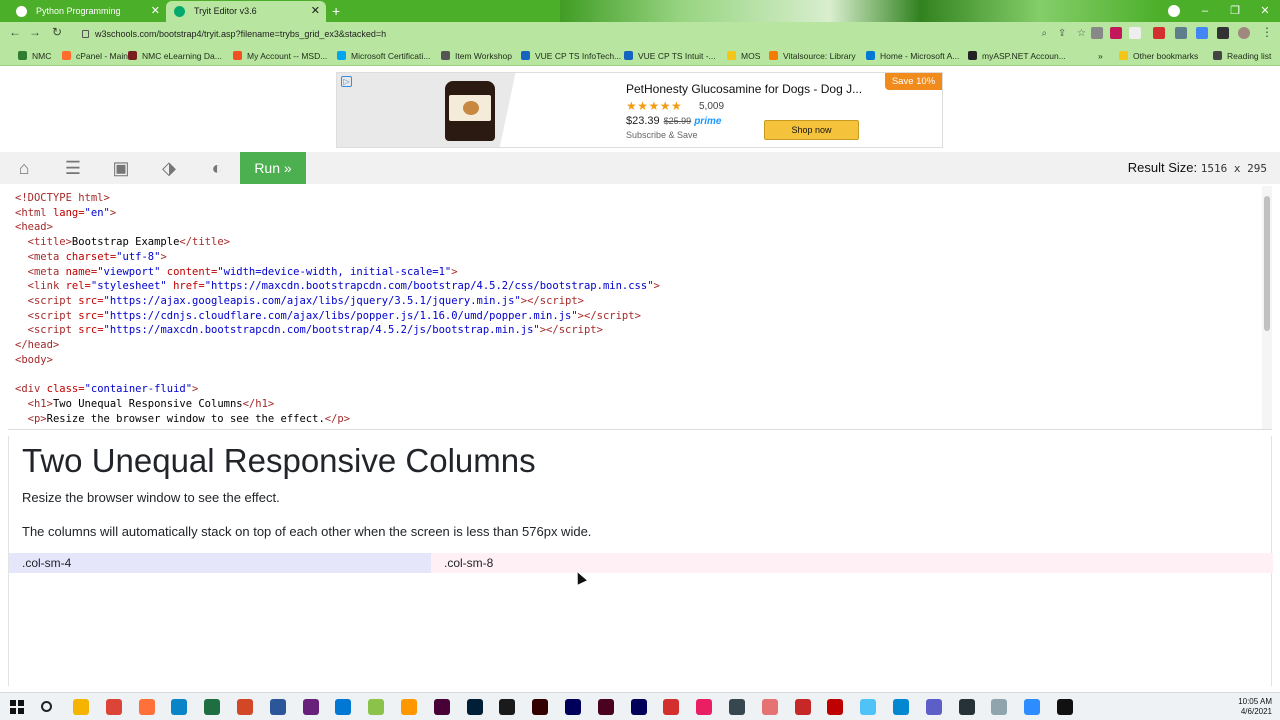 The height and width of the screenshot is (720, 1280). Describe the element at coordinates (933, 707) in the screenshot. I see `teams-icon` at that location.